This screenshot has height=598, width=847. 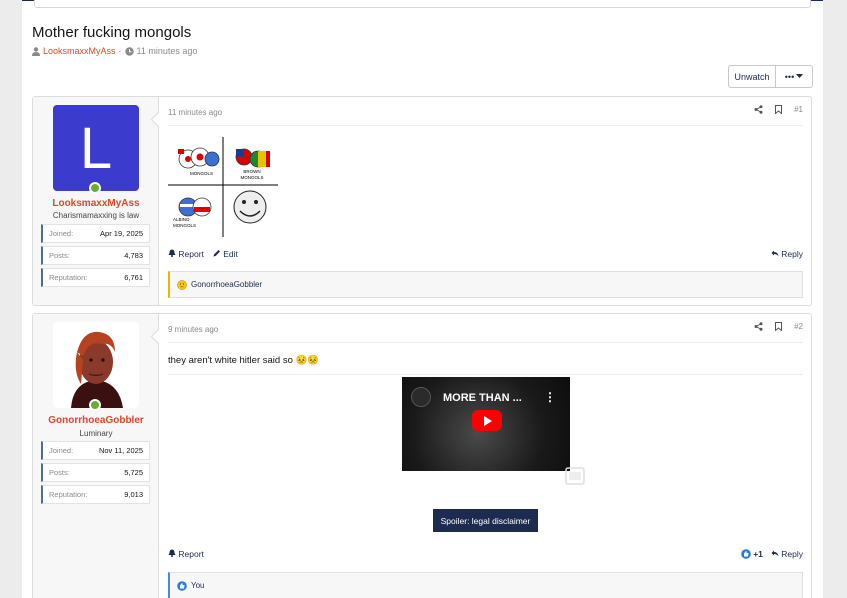 I want to click on avatar-portrait, so click(x=96, y=365).